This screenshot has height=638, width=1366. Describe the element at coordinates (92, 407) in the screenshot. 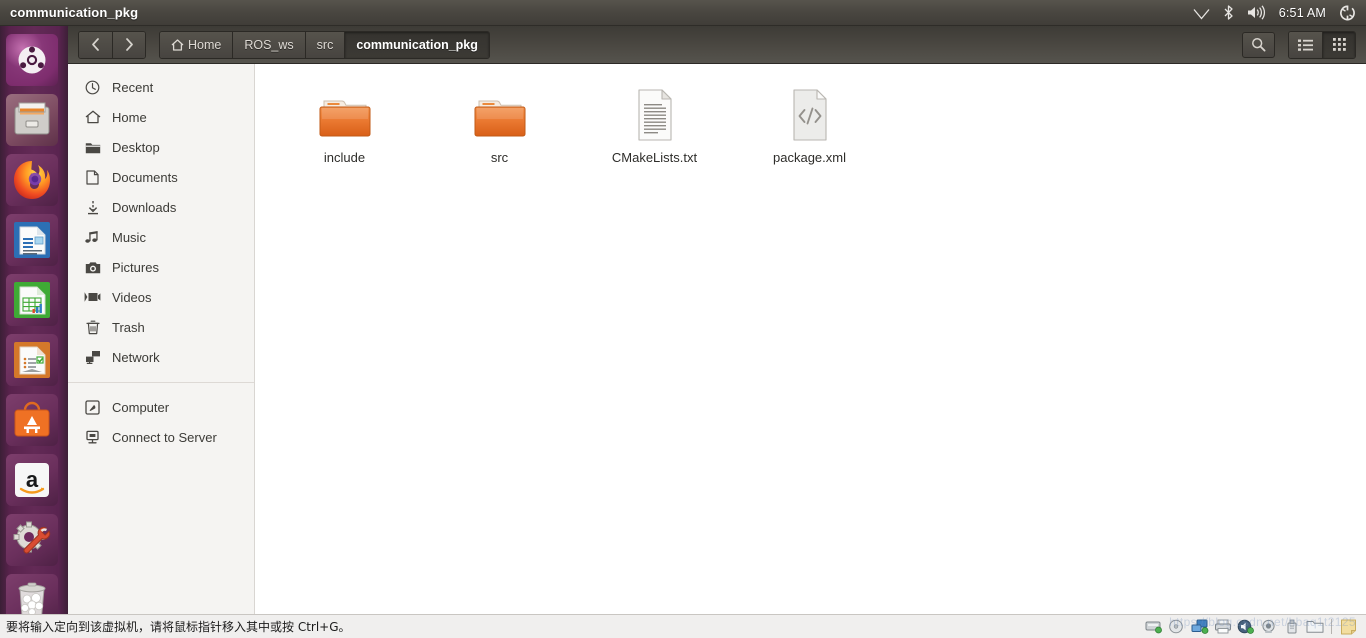

I see `computer-disk-icon` at that location.